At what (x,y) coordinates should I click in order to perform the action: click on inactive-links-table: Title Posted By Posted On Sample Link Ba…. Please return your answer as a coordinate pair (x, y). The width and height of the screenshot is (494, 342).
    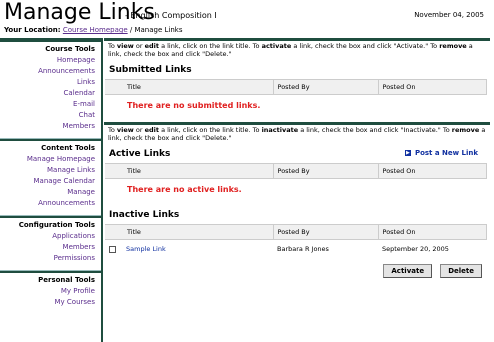
    Looking at the image, I should click on (296, 241).